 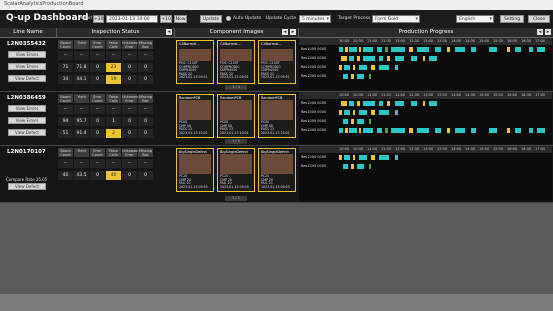 What do you see at coordinates (145, 98) in the screenshot?
I see `inspection-column-header: Missing Box` at bounding box center [145, 98].